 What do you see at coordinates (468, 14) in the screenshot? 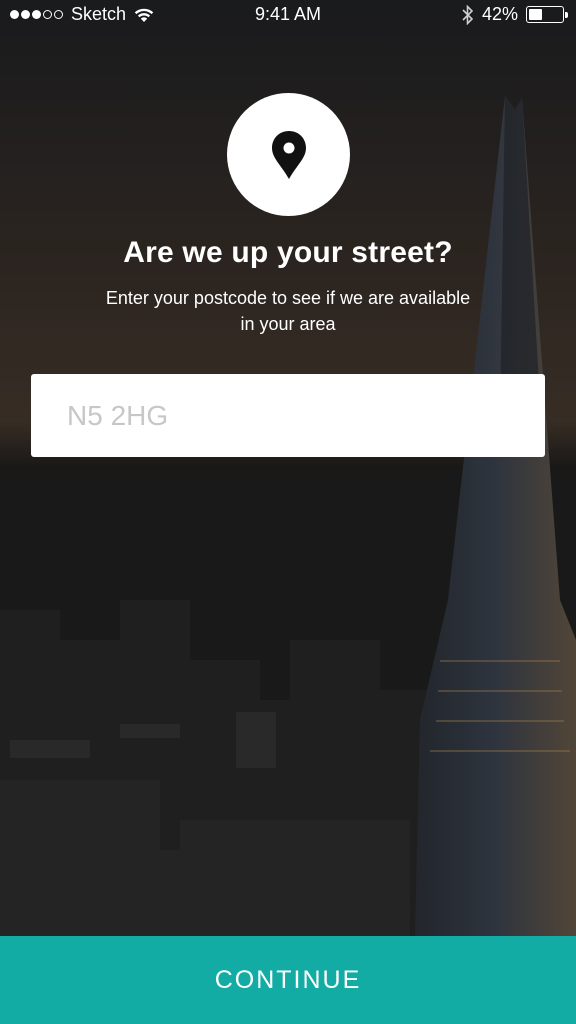
I see `bluetooth-icon` at bounding box center [468, 14].